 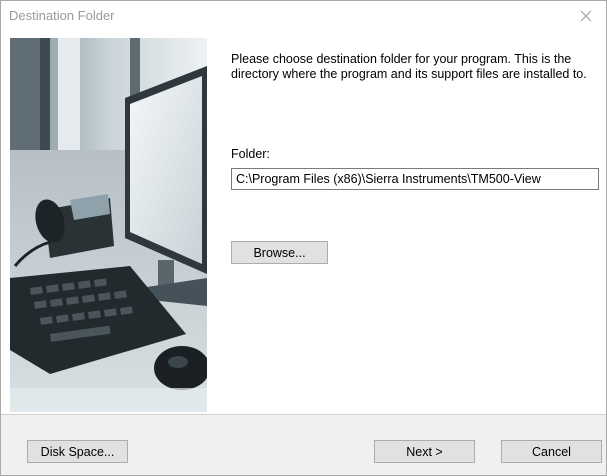 I want to click on cancel-button: Cancel, so click(x=551, y=451).